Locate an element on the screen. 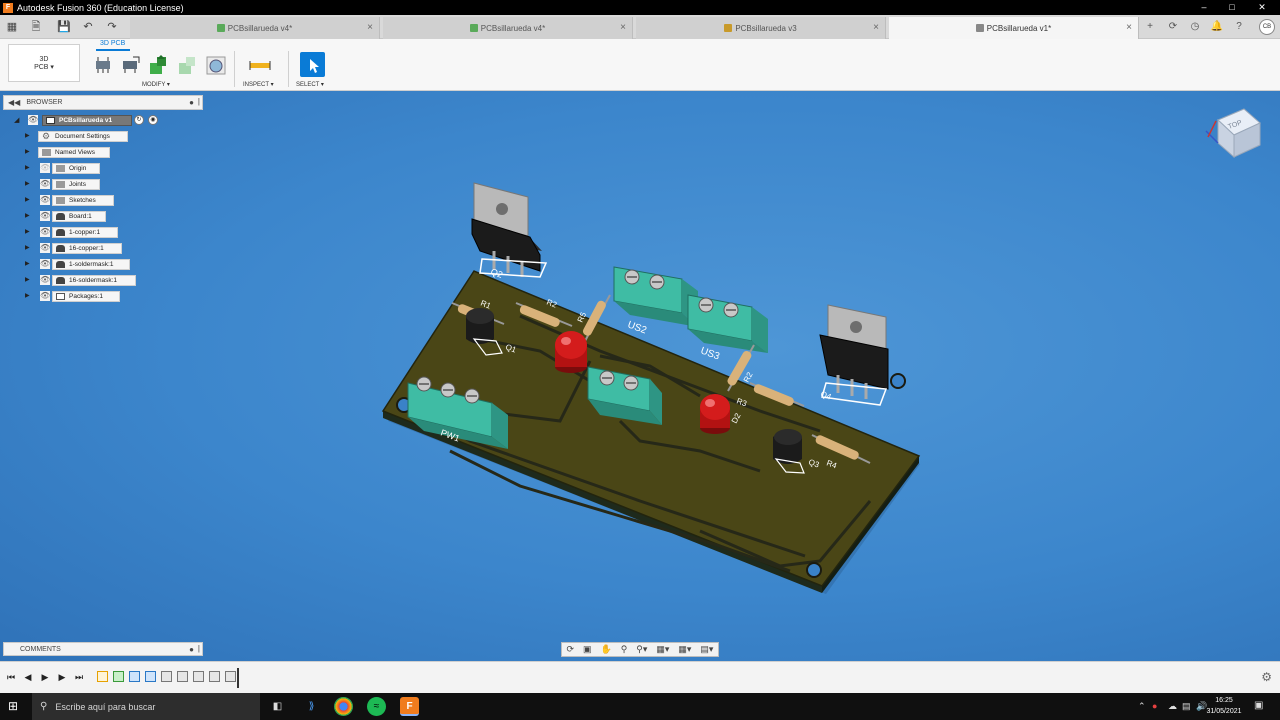 This screenshot has width=1280, height=720. notifications-icon: 🔔 is located at coordinates (1217, 27).